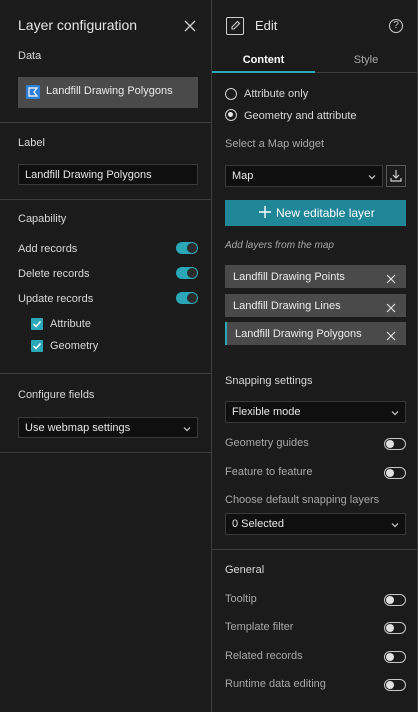  What do you see at coordinates (366, 72) in the screenshot?
I see `tab-underline` at bounding box center [366, 72].